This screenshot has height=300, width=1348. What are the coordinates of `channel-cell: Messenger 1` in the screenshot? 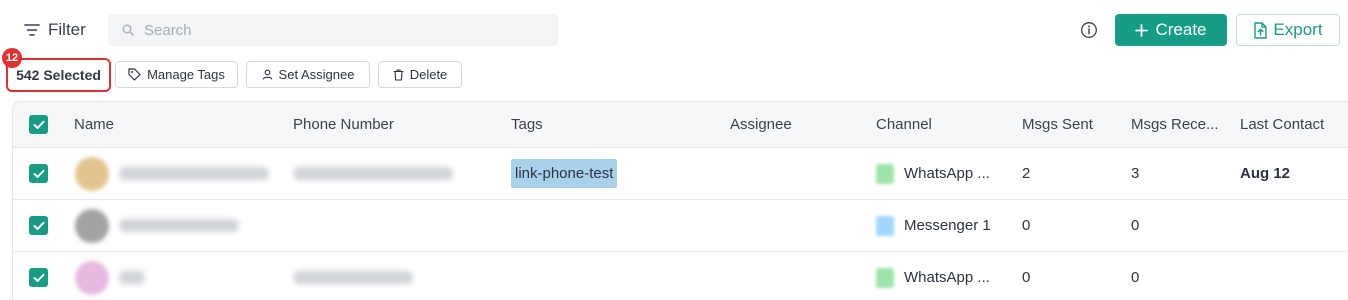 It's located at (933, 225).